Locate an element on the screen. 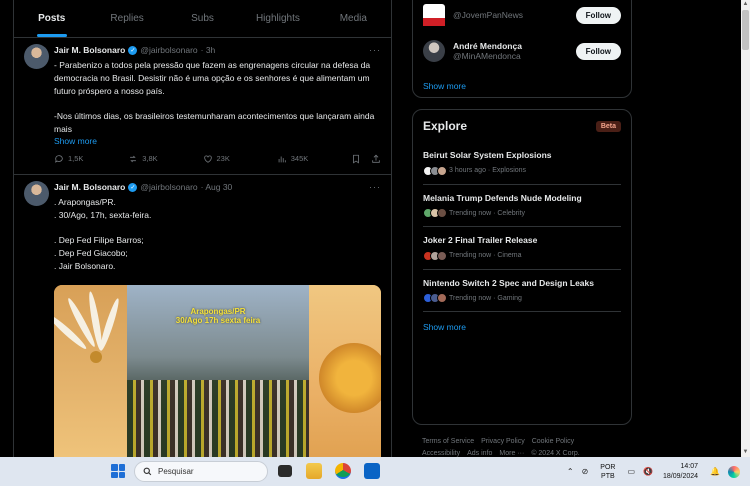  bar-chart-icon is located at coordinates (282, 159).